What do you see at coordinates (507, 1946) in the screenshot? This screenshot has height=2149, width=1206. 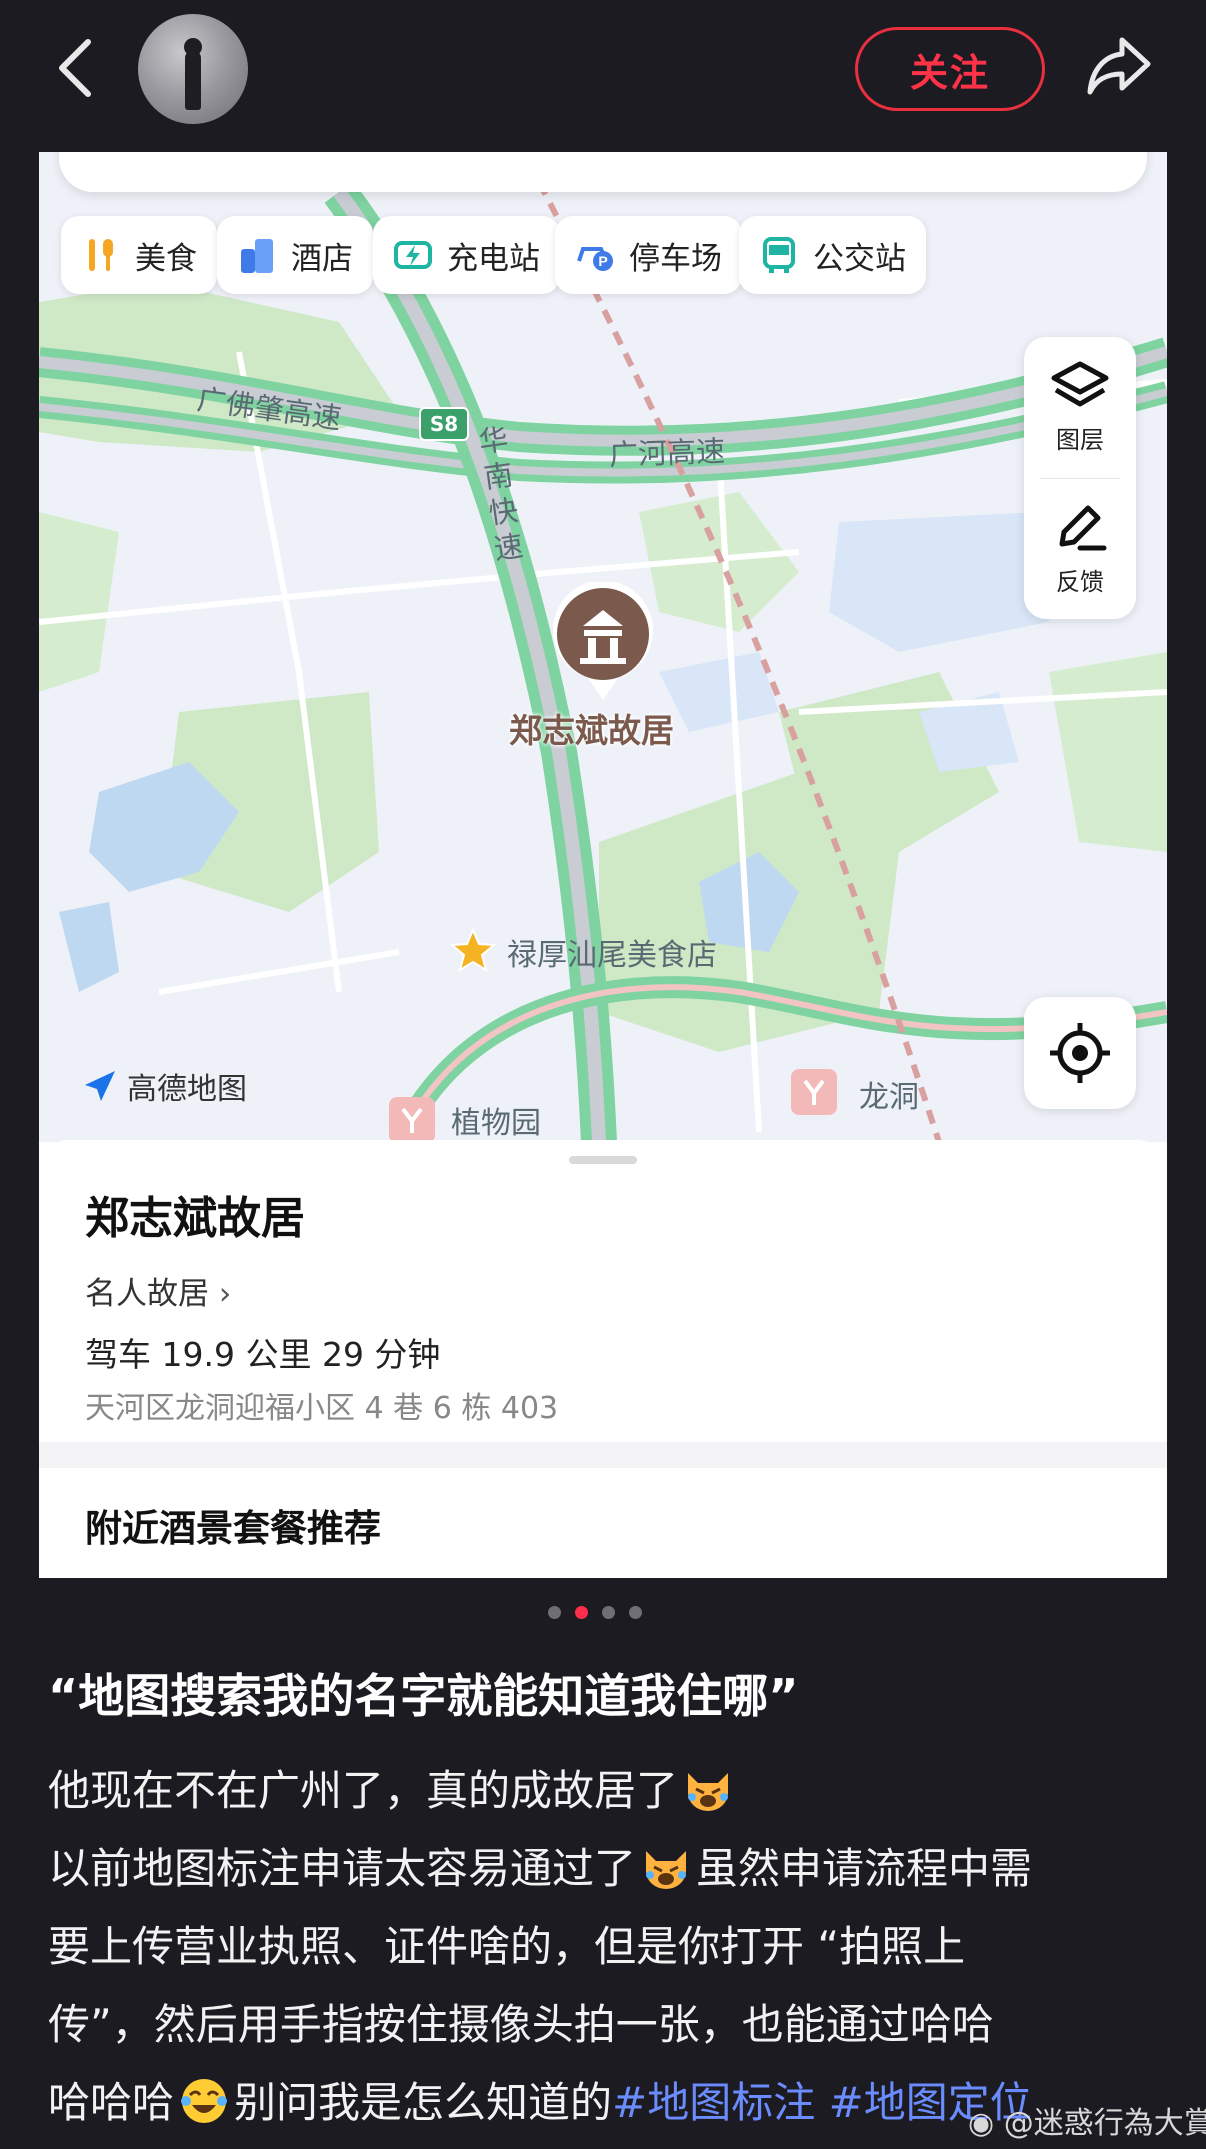 I see `post-line: 要上传营业执照、证件啥的，但是你打开 “拍照上` at bounding box center [507, 1946].